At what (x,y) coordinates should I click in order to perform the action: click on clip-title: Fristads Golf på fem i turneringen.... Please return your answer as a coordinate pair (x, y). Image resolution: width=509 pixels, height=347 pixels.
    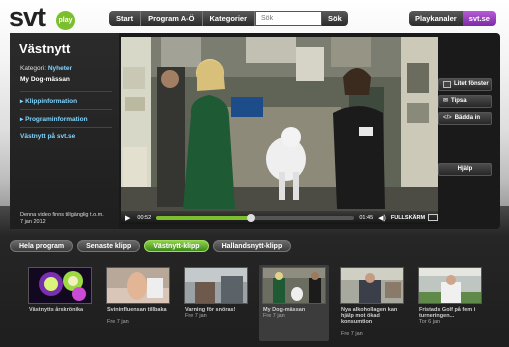
    Looking at the image, I should click on (447, 313).